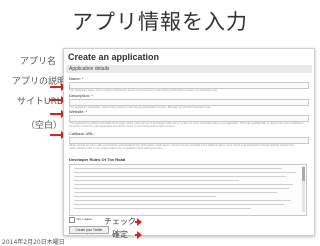 The image size is (320, 246). Describe the element at coordinates (58, 114) in the screenshot. I see `arrow-site-url` at that location.